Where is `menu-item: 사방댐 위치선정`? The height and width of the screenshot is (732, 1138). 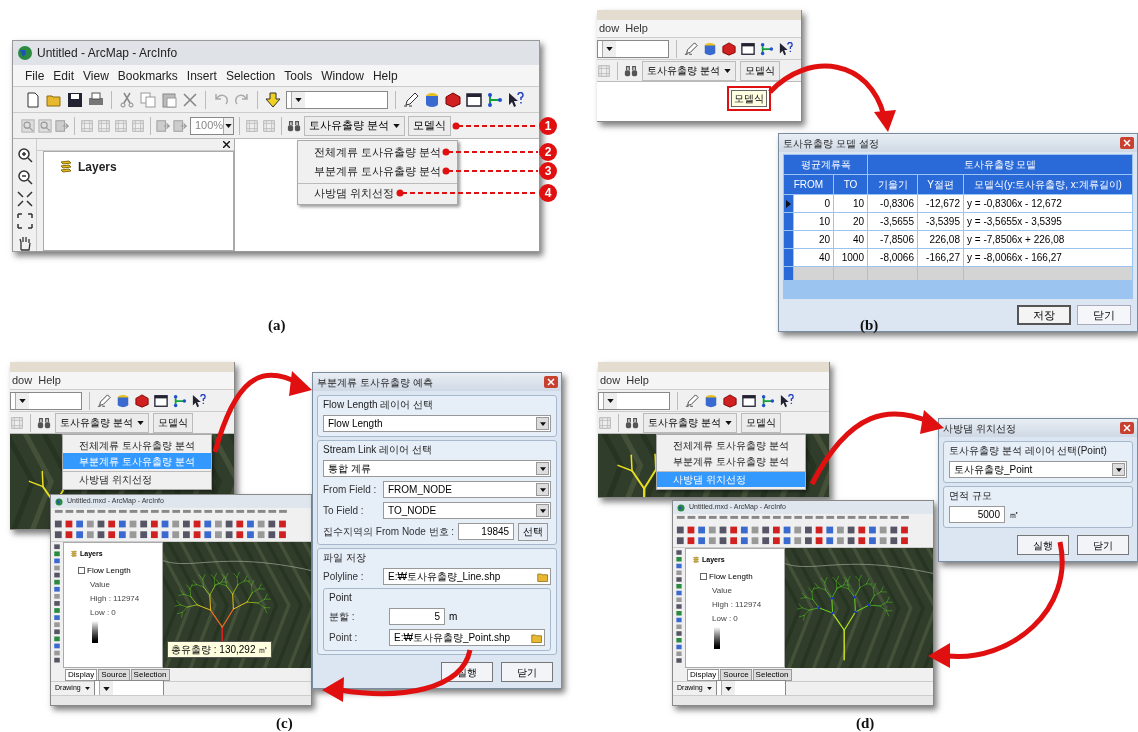
menu-item: 사방댐 위치선정 is located at coordinates (137, 479).